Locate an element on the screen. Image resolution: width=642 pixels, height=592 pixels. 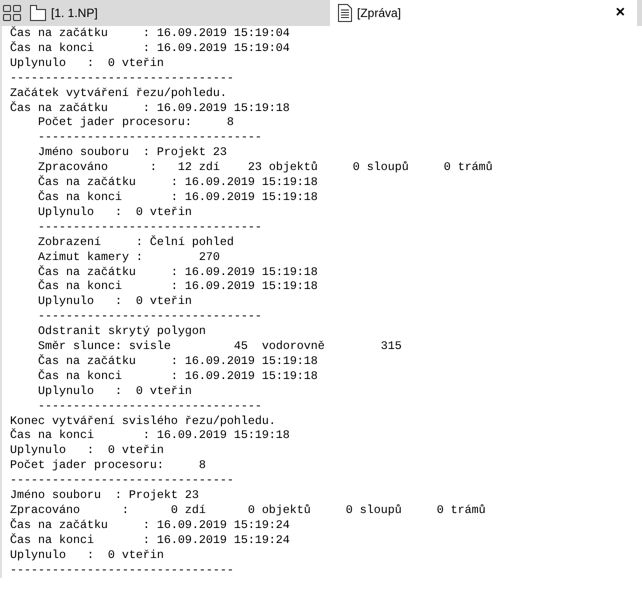
log-line: Azimut kamery : 270 is located at coordinates (129, 257).